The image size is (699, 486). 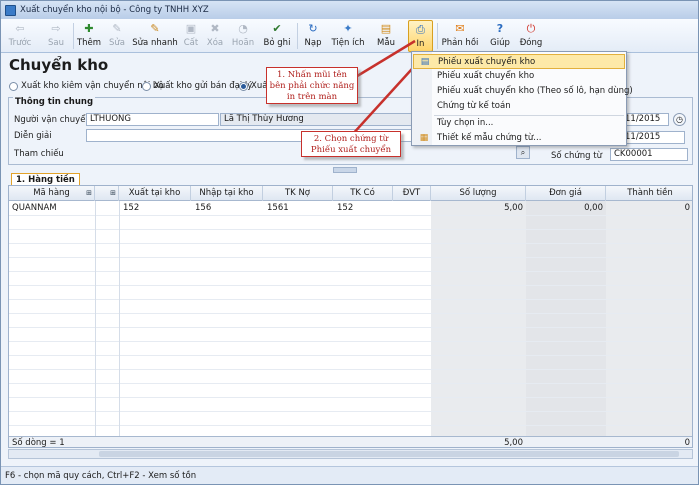 What do you see at coordinates (519, 76) in the screenshot?
I see `menu-item-phieu-xuat-chuyen-kho-2: Phiếu xuất chuyển kho` at bounding box center [519, 76].